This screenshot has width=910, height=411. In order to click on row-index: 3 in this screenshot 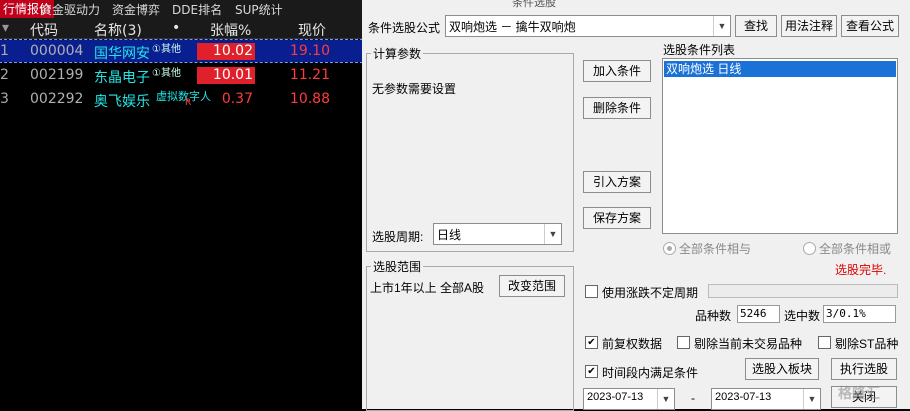, I will do `click(4, 99)`.